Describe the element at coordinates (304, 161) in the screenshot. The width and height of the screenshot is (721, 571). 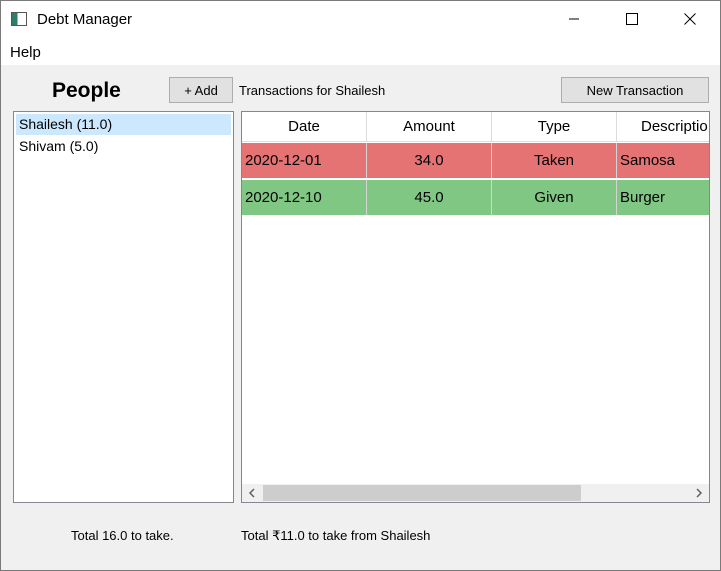
I see `cell-date: 2020-12-01` at that location.